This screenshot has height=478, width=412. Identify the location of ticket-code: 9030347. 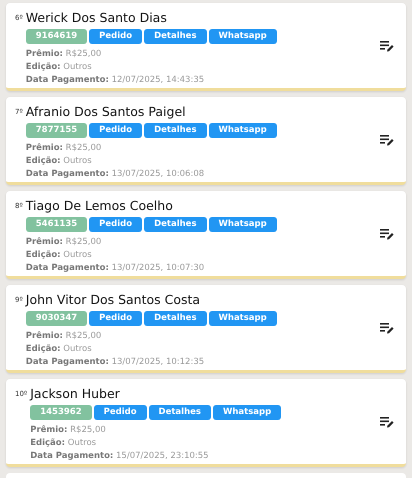
(57, 318).